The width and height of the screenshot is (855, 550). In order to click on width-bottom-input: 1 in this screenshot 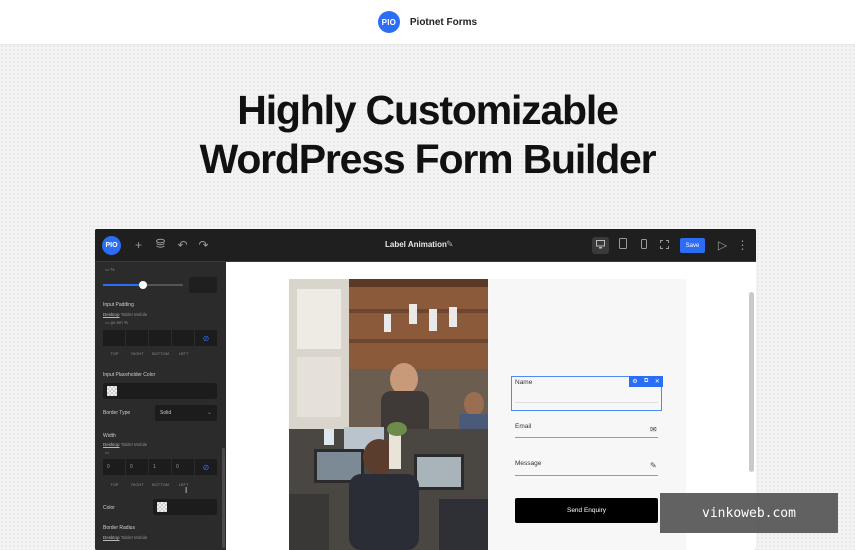, I will do `click(160, 467)`.